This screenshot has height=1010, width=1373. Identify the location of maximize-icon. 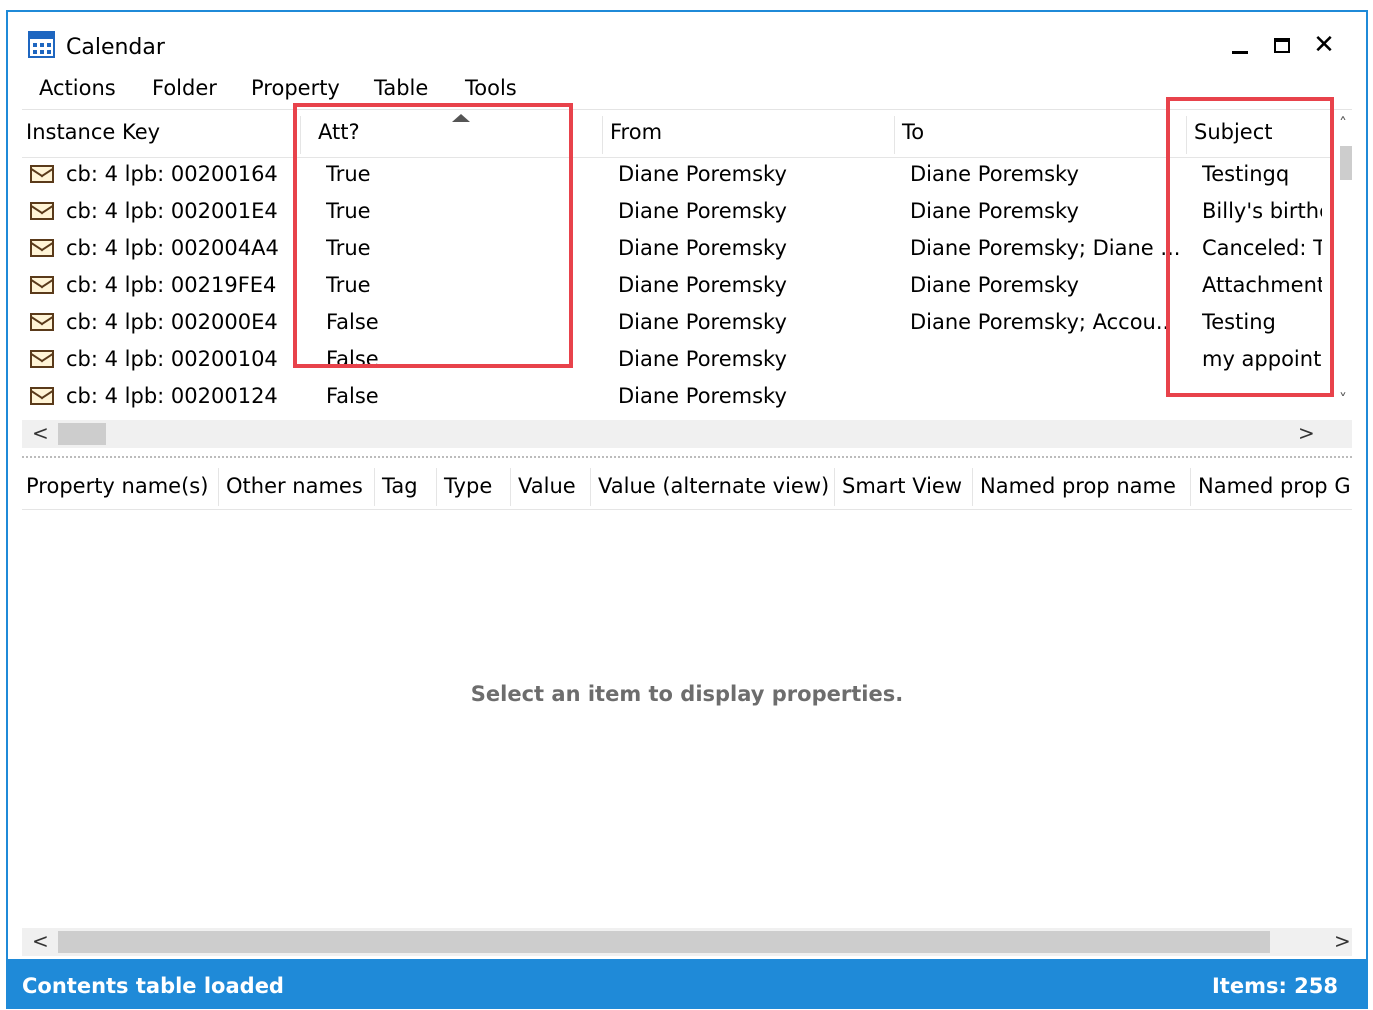
(1282, 45).